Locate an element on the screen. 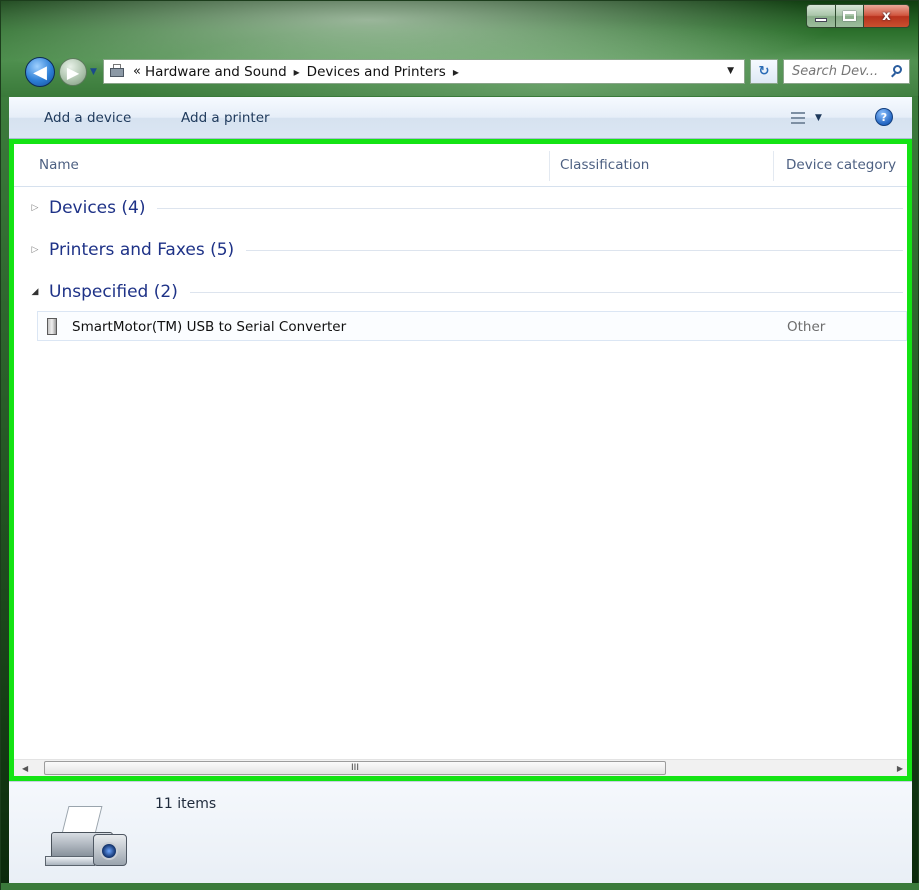 The height and width of the screenshot is (890, 919). command-bar: Add a device Add a printer ▼ ? is located at coordinates (460, 118).